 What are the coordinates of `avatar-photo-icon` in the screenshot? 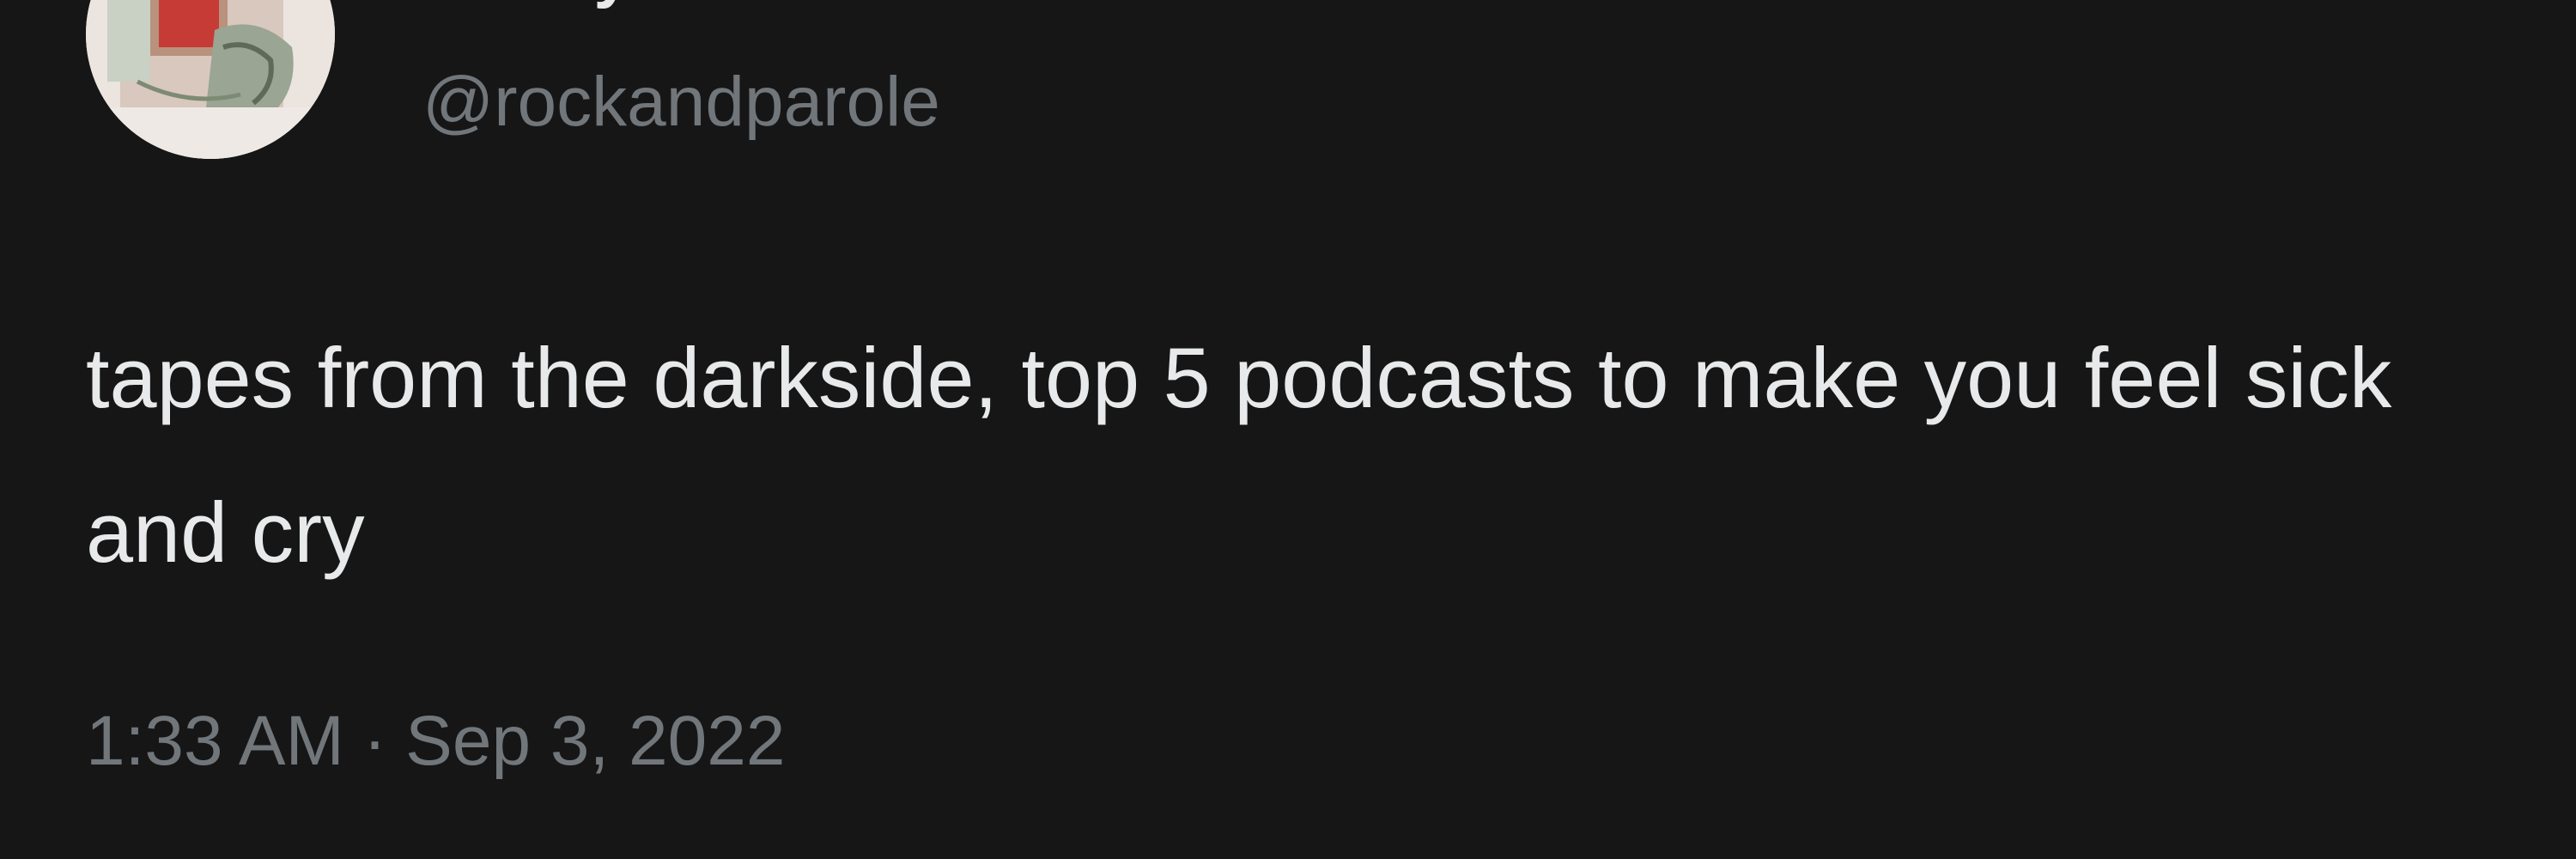 It's located at (210, 79).